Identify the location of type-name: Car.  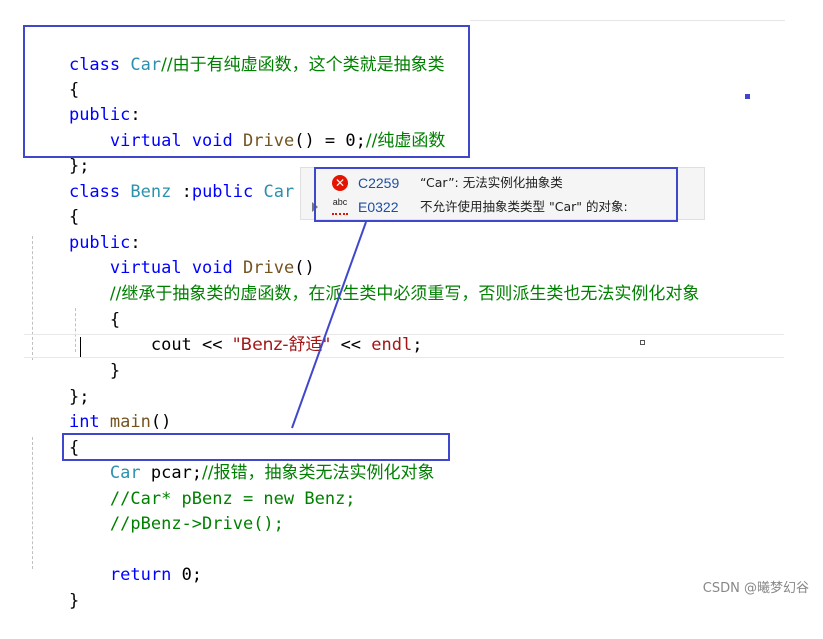
(279, 192).